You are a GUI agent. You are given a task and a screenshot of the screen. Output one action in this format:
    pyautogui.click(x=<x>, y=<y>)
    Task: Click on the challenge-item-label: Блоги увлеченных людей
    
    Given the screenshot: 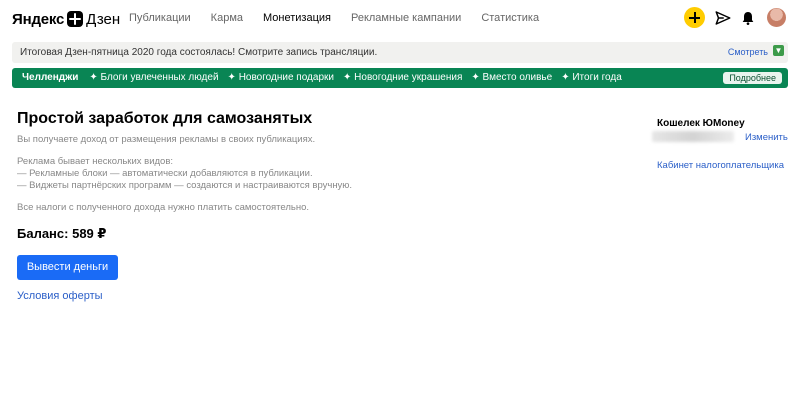 What is the action you would take?
    pyautogui.click(x=159, y=77)
    